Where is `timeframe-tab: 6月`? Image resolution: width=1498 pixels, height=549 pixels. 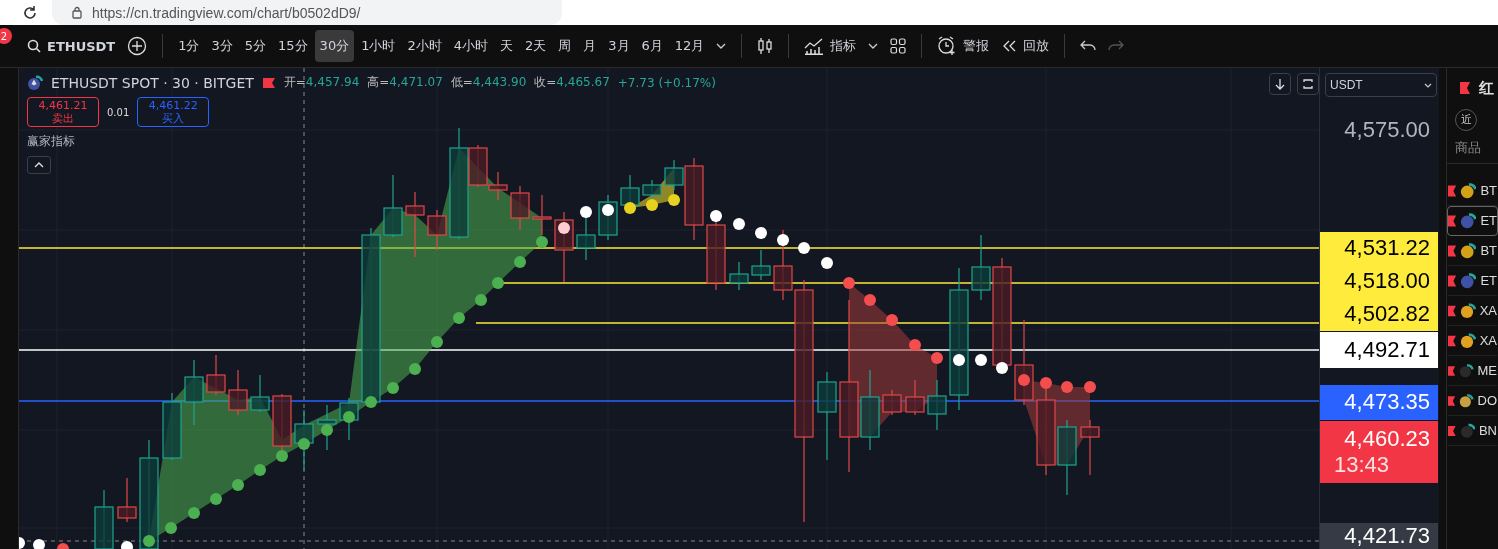 timeframe-tab: 6月 is located at coordinates (652, 46).